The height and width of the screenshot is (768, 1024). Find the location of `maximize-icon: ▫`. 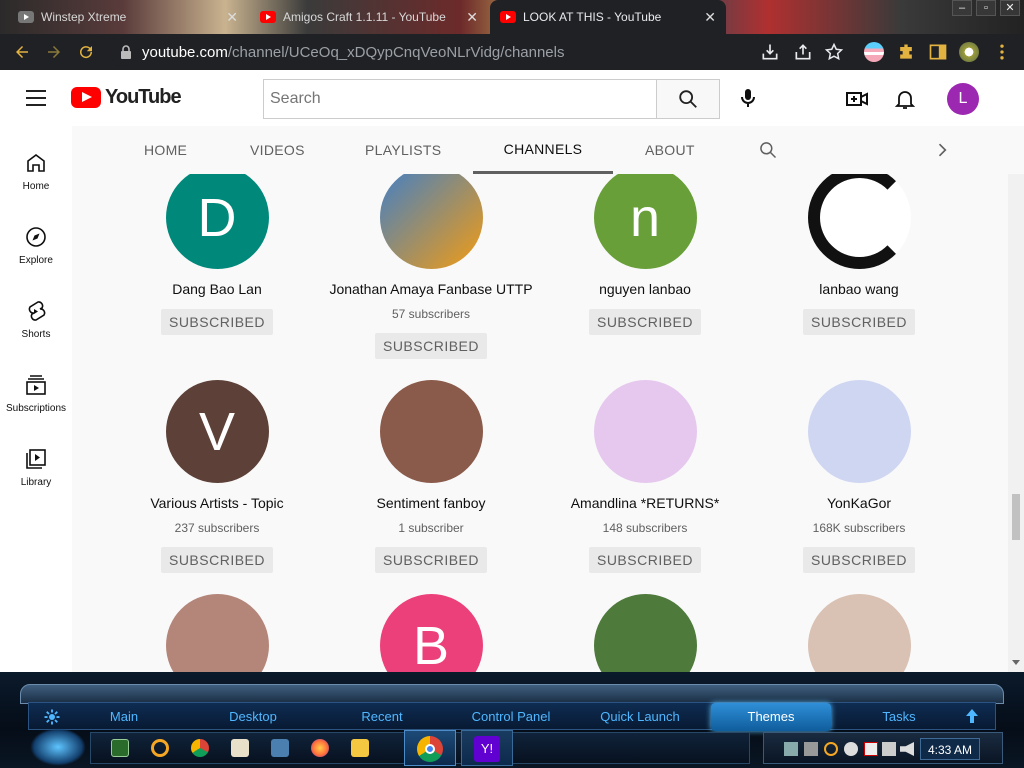

maximize-icon: ▫ is located at coordinates (986, 8).